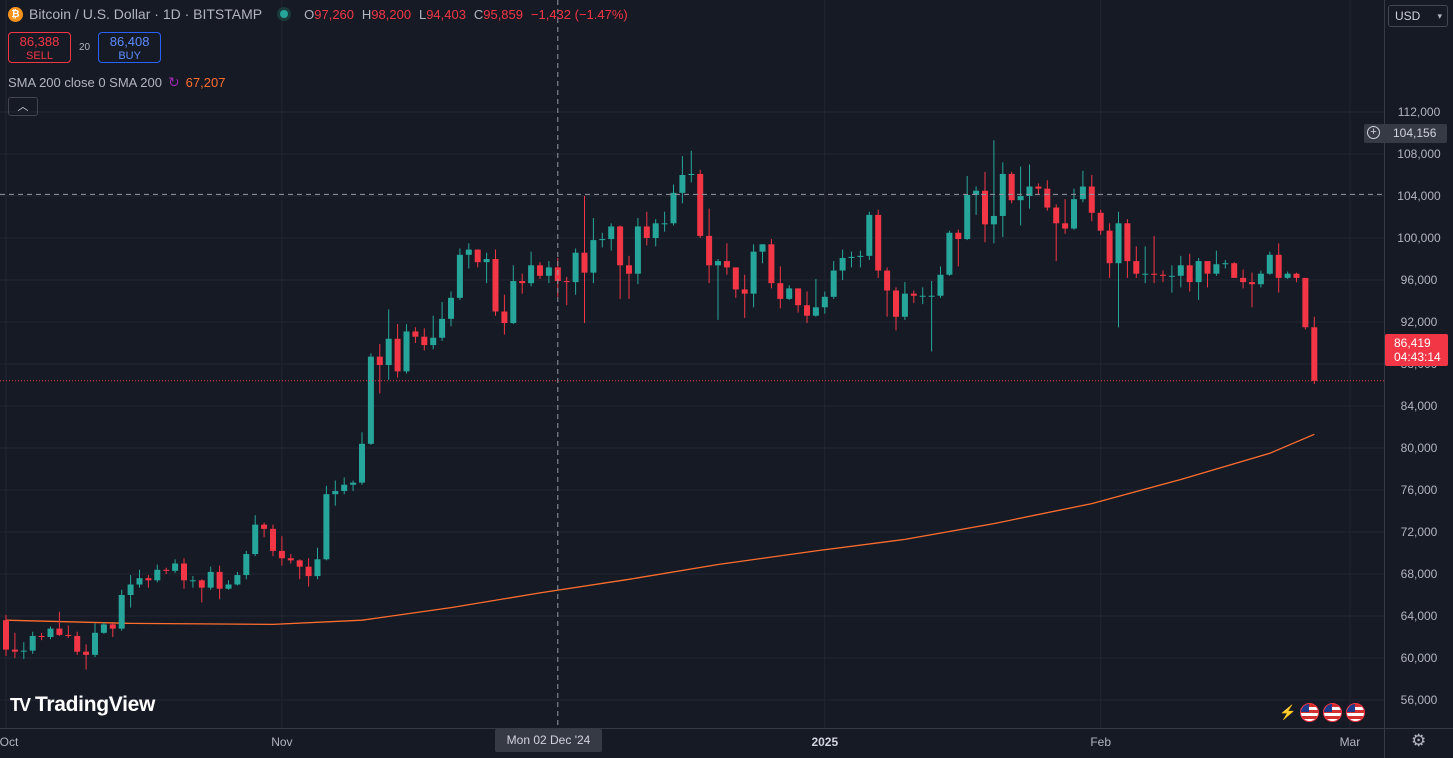  I want to click on spread-value: 20, so click(85, 47).